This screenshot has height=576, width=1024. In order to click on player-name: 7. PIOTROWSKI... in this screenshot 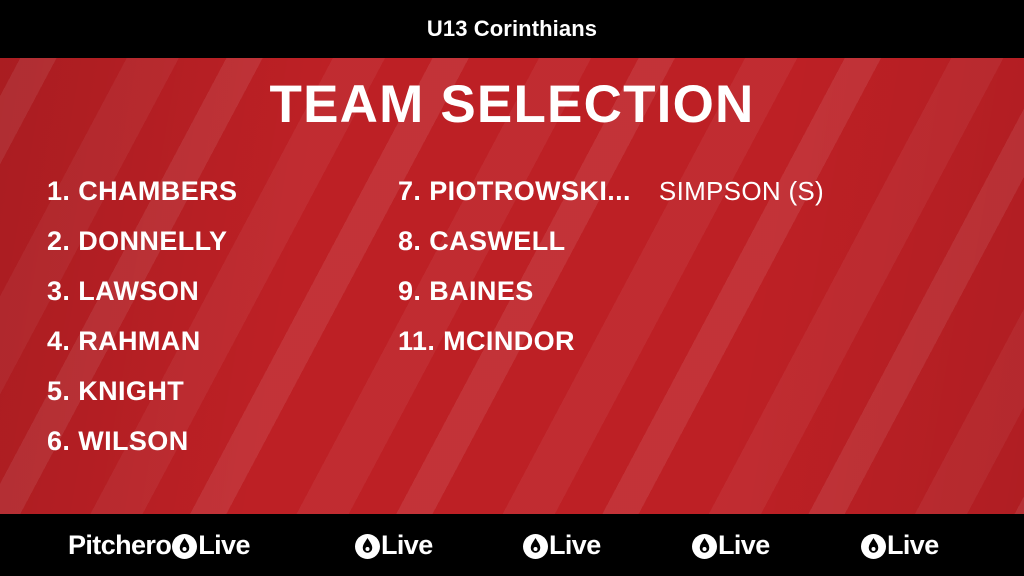, I will do `click(514, 190)`.